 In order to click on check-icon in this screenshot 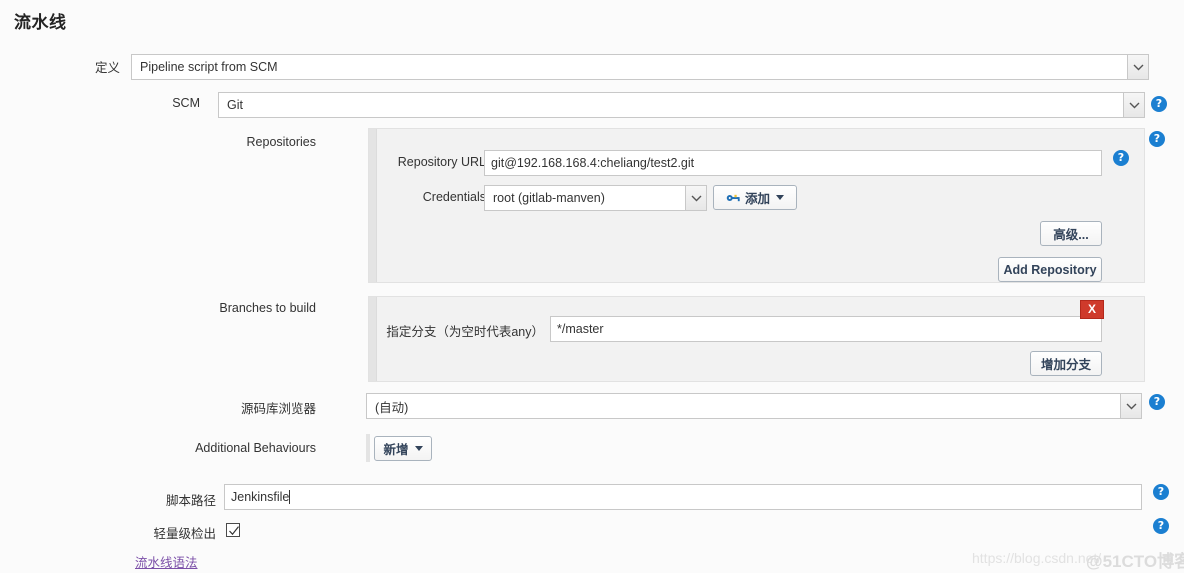, I will do `click(234, 531)`.